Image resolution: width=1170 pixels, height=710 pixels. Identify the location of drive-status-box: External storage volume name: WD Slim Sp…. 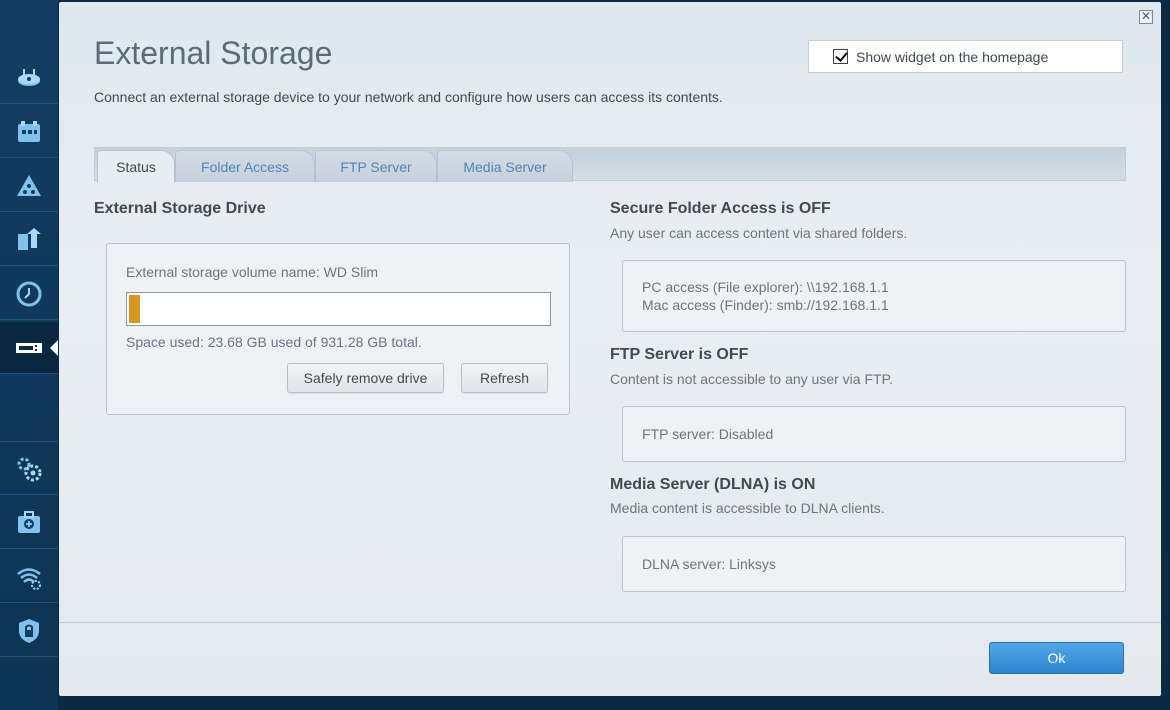
(338, 329).